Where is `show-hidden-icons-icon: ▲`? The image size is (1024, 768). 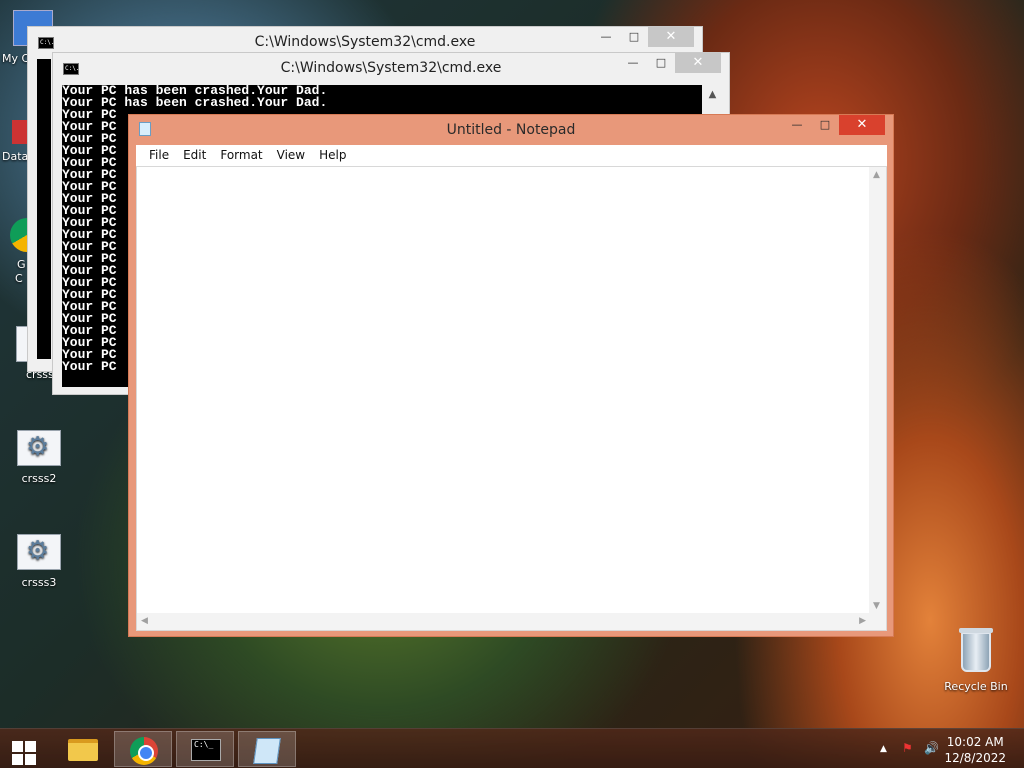 show-hidden-icons-icon: ▲ is located at coordinates (883, 749).